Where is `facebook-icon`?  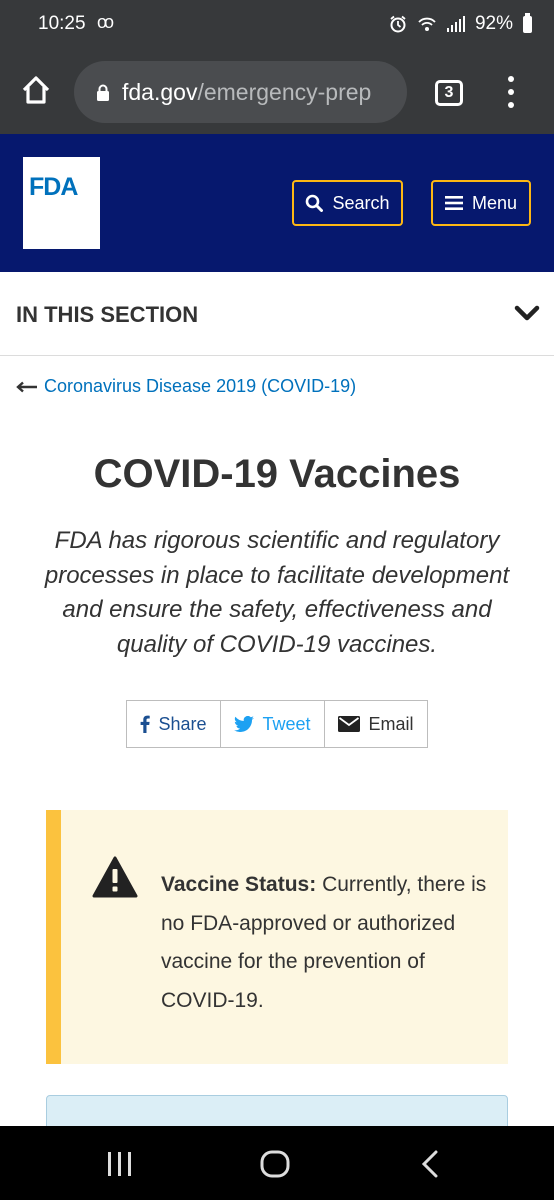 facebook-icon is located at coordinates (146, 724).